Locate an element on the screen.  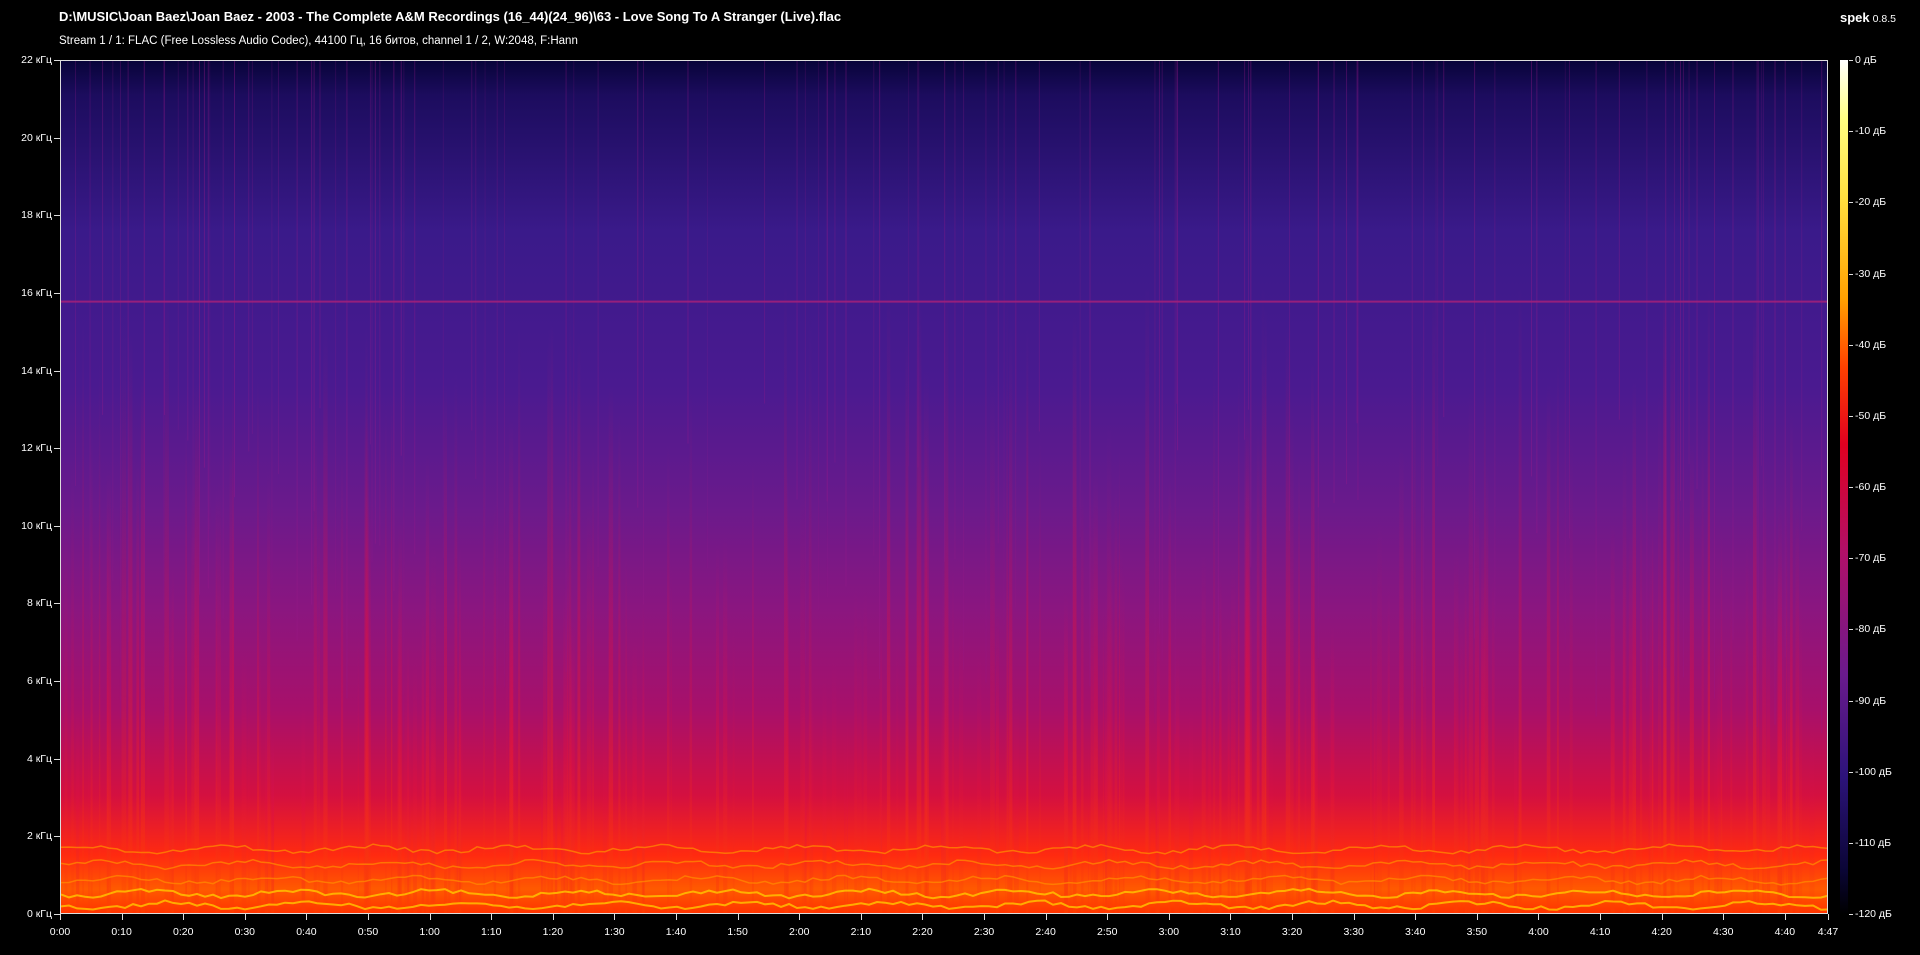
time-tick-label: 1:30 is located at coordinates (614, 932).